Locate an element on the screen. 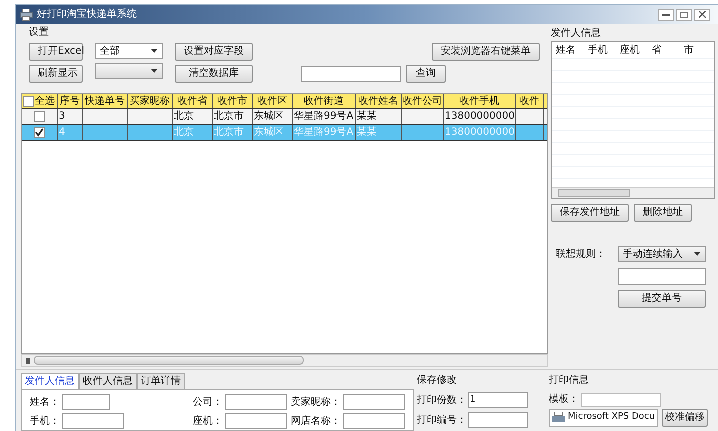  field-label: 姓名： is located at coordinates (45, 403).